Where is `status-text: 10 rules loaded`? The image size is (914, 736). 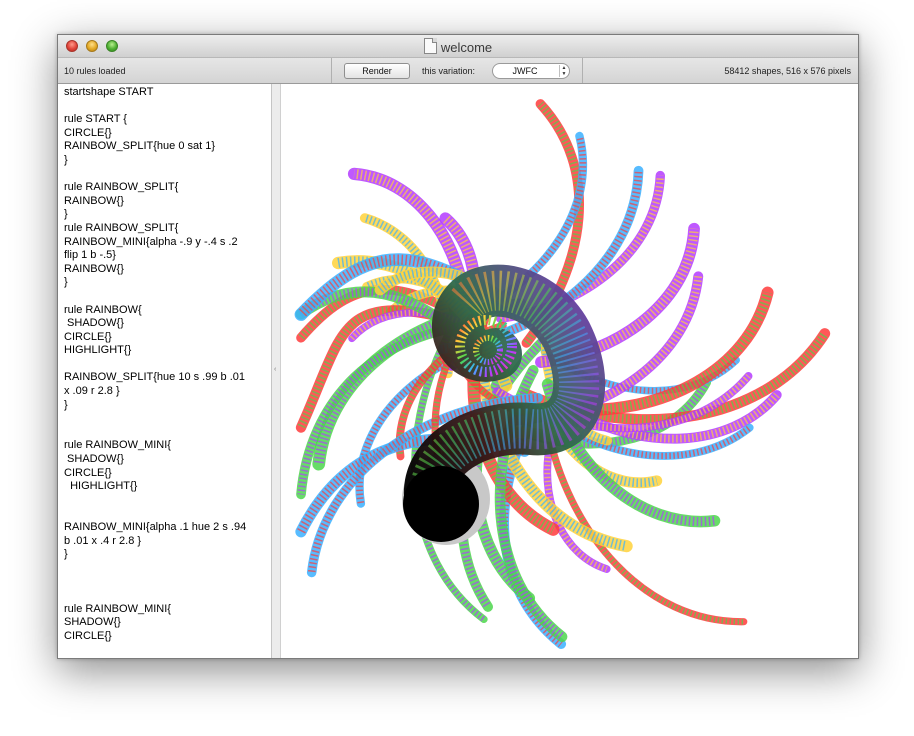
status-text: 10 rules loaded is located at coordinates (95, 71).